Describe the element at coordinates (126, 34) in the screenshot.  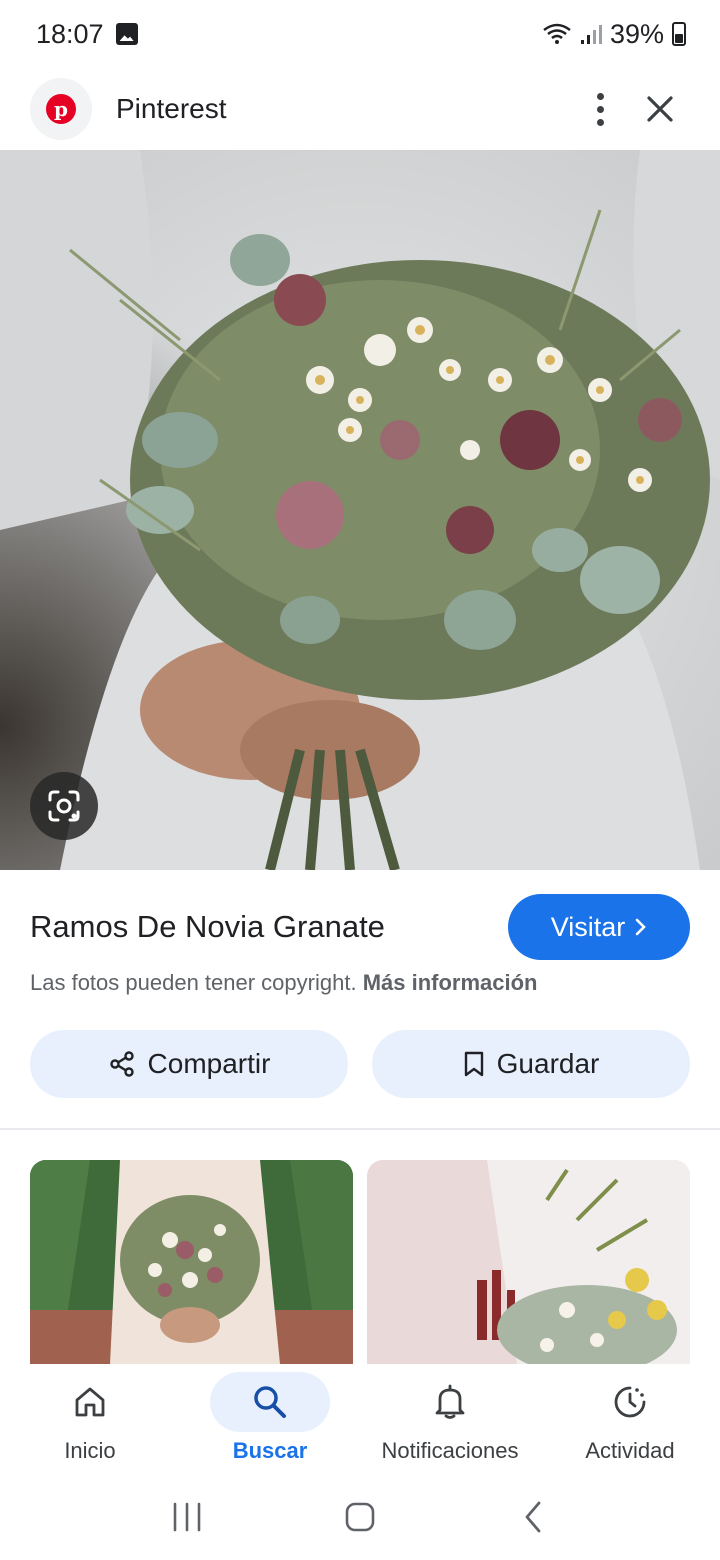
I see `image-notification-icon` at that location.